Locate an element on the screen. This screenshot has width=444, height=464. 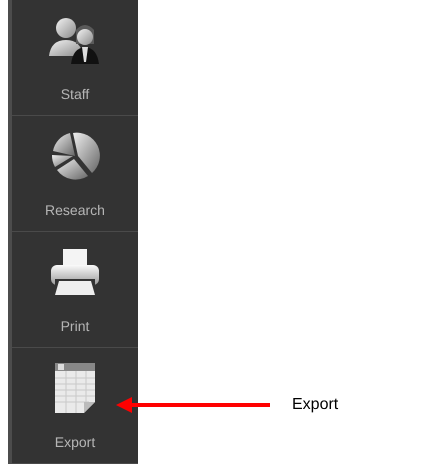
people-icon is located at coordinates (75, 40).